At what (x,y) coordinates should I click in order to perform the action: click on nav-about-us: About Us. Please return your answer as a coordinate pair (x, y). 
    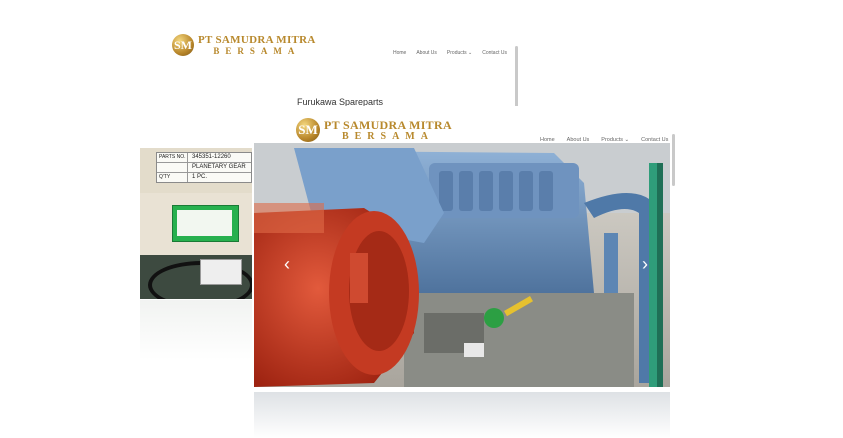
    Looking at the image, I should click on (426, 53).